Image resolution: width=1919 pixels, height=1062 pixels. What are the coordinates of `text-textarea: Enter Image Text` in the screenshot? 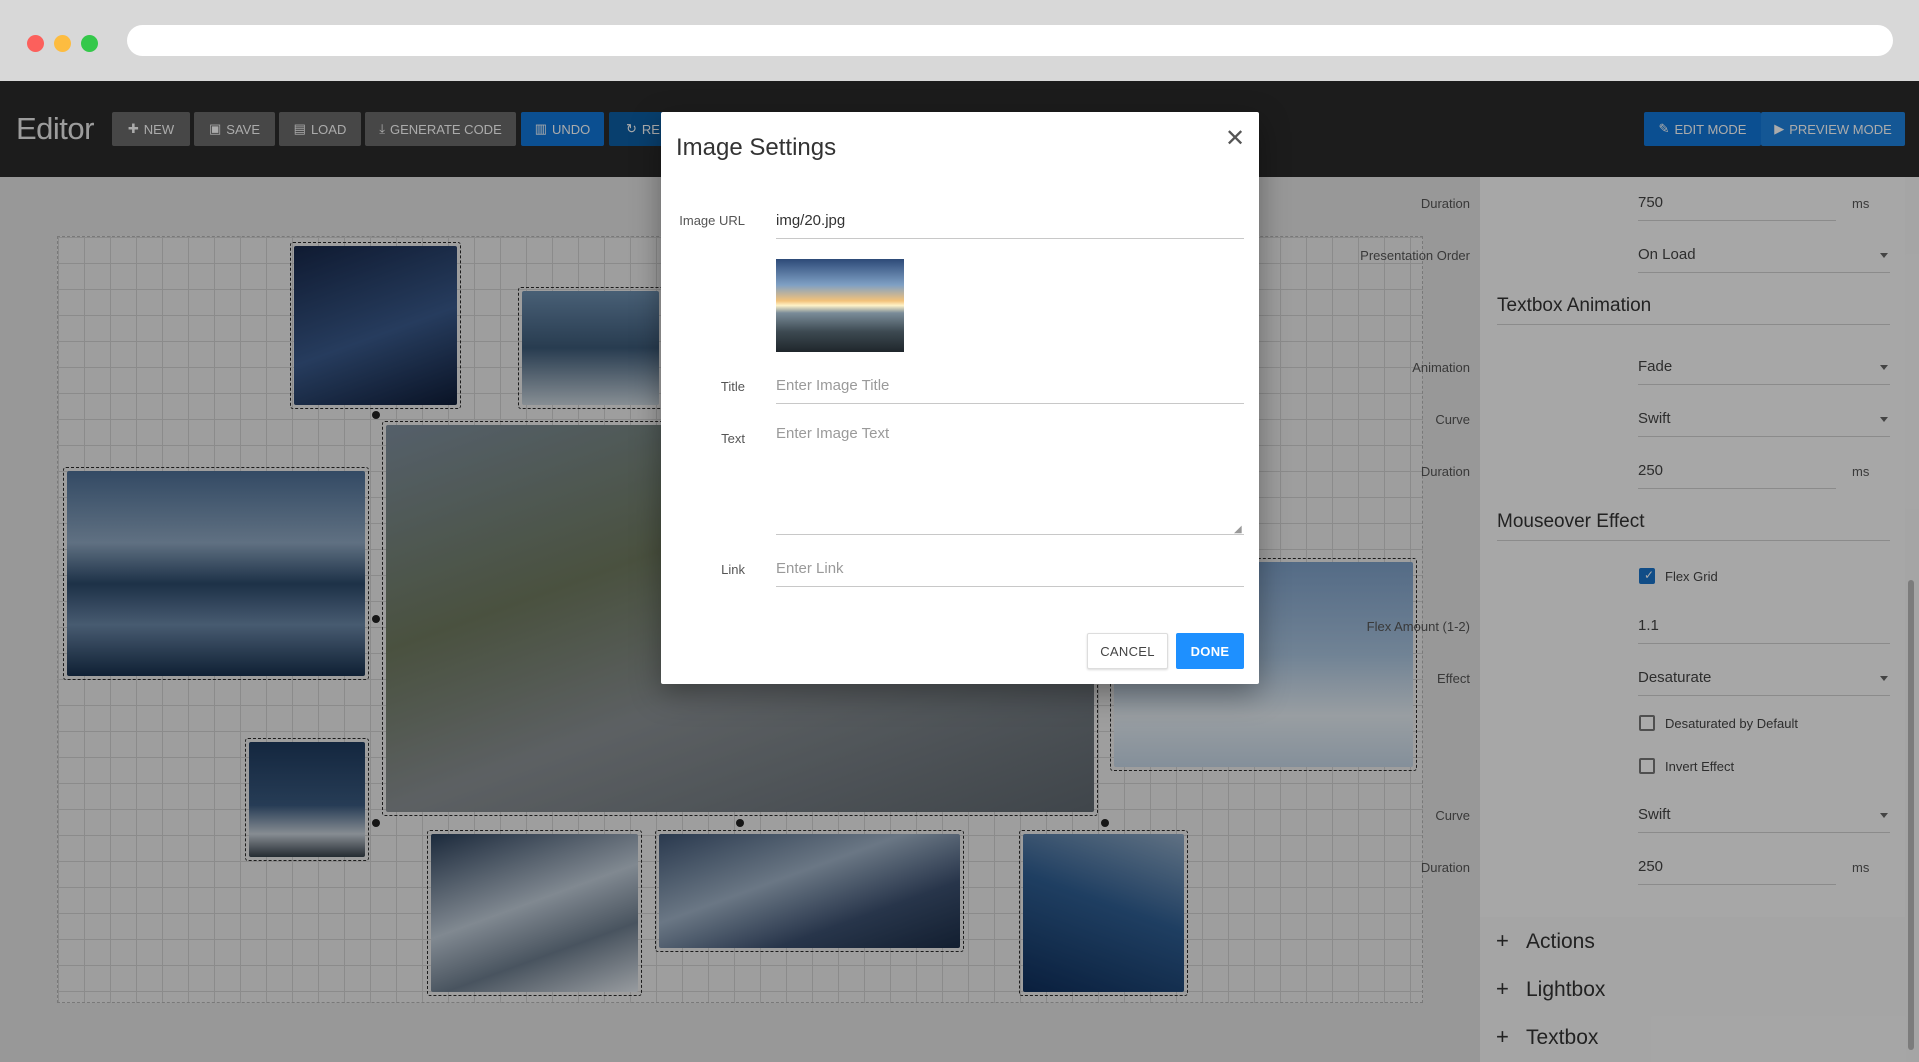 It's located at (832, 433).